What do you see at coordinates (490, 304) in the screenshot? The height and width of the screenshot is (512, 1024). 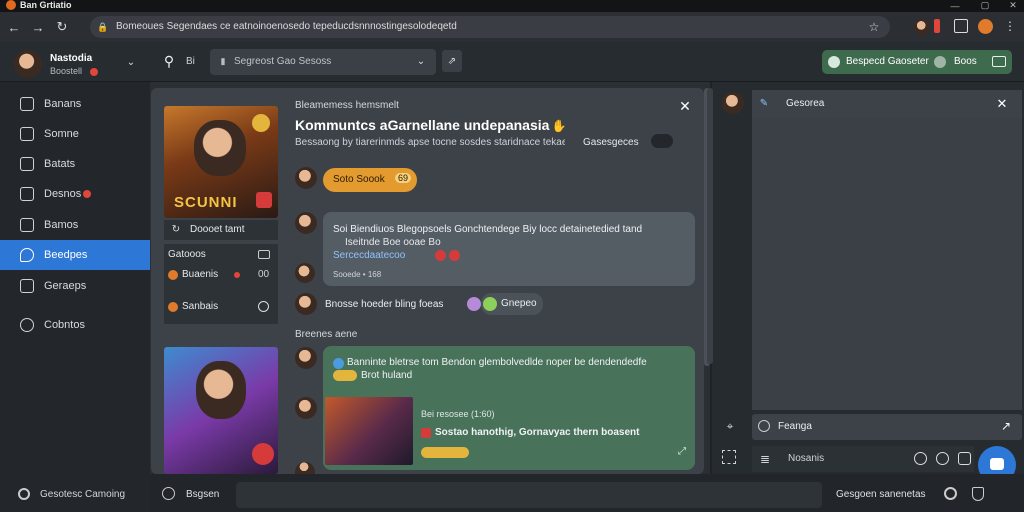 I see `reply-emoji-icon` at bounding box center [490, 304].